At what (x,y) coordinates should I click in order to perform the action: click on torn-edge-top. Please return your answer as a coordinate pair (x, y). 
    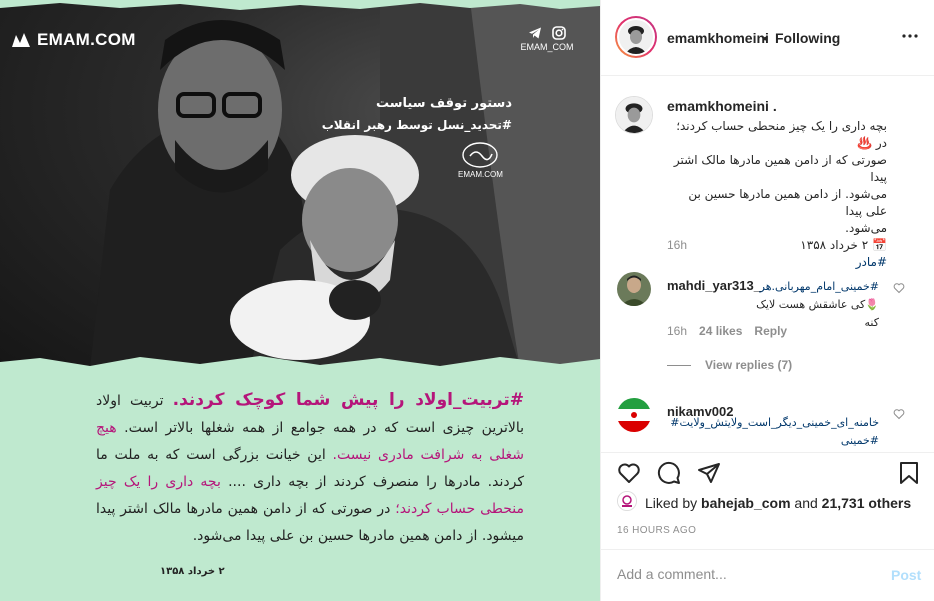
    Looking at the image, I should click on (300, 5).